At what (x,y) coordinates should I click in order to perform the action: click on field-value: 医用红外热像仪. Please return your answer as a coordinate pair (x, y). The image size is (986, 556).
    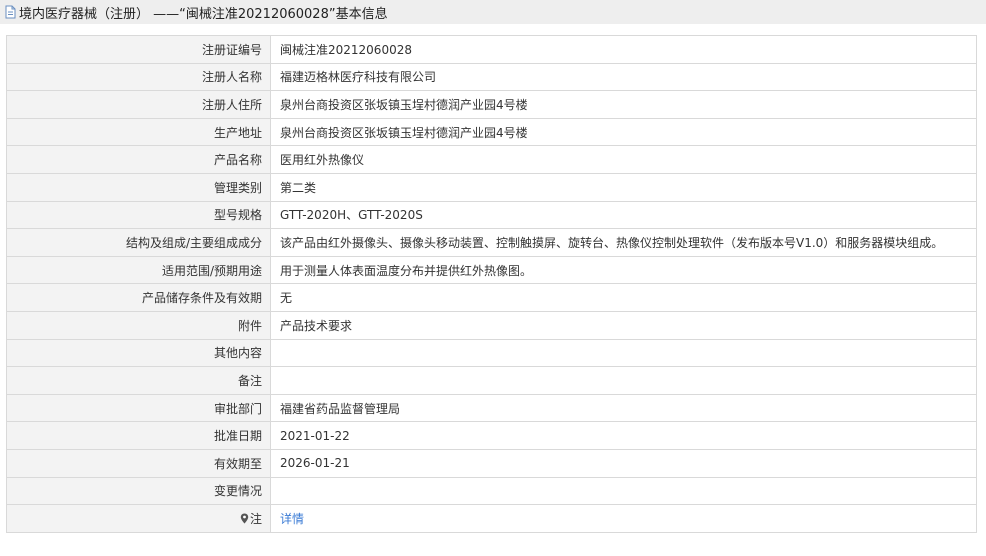
    Looking at the image, I should click on (623, 159).